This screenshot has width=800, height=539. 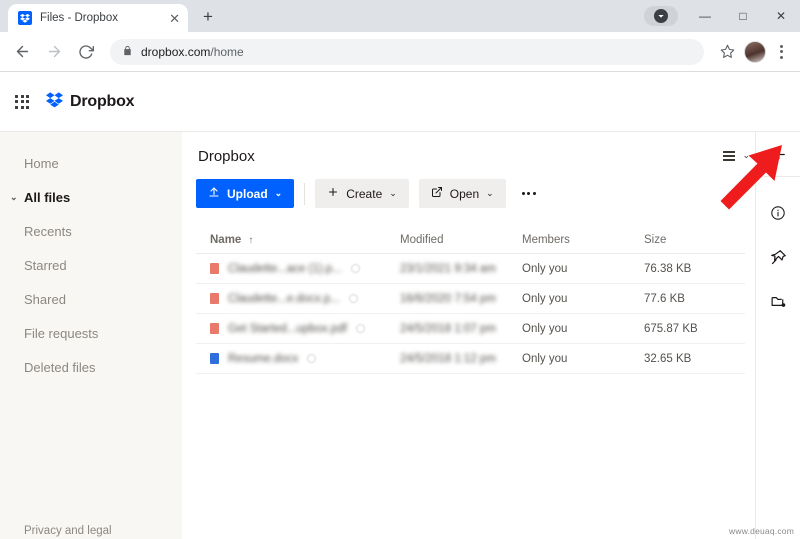 I want to click on file-modified-cell: 24/5/2018 1:07 pm, so click(x=448, y=328).